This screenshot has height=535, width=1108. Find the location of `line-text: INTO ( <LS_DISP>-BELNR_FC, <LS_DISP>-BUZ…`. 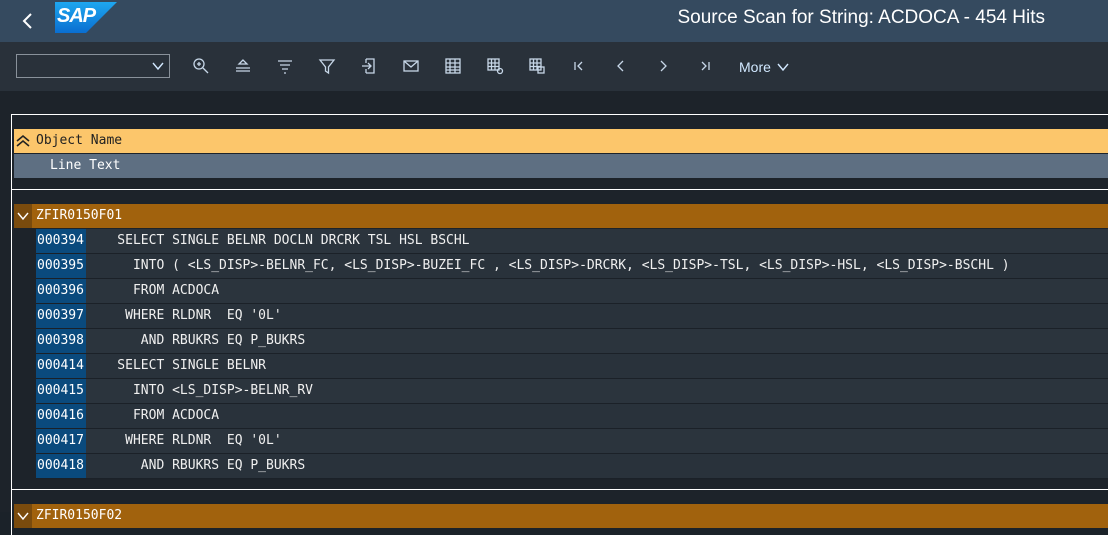

line-text: INTO ( <LS_DISP>-BELNR_FC, <LS_DISP>-BUZ… is located at coordinates (597, 266).